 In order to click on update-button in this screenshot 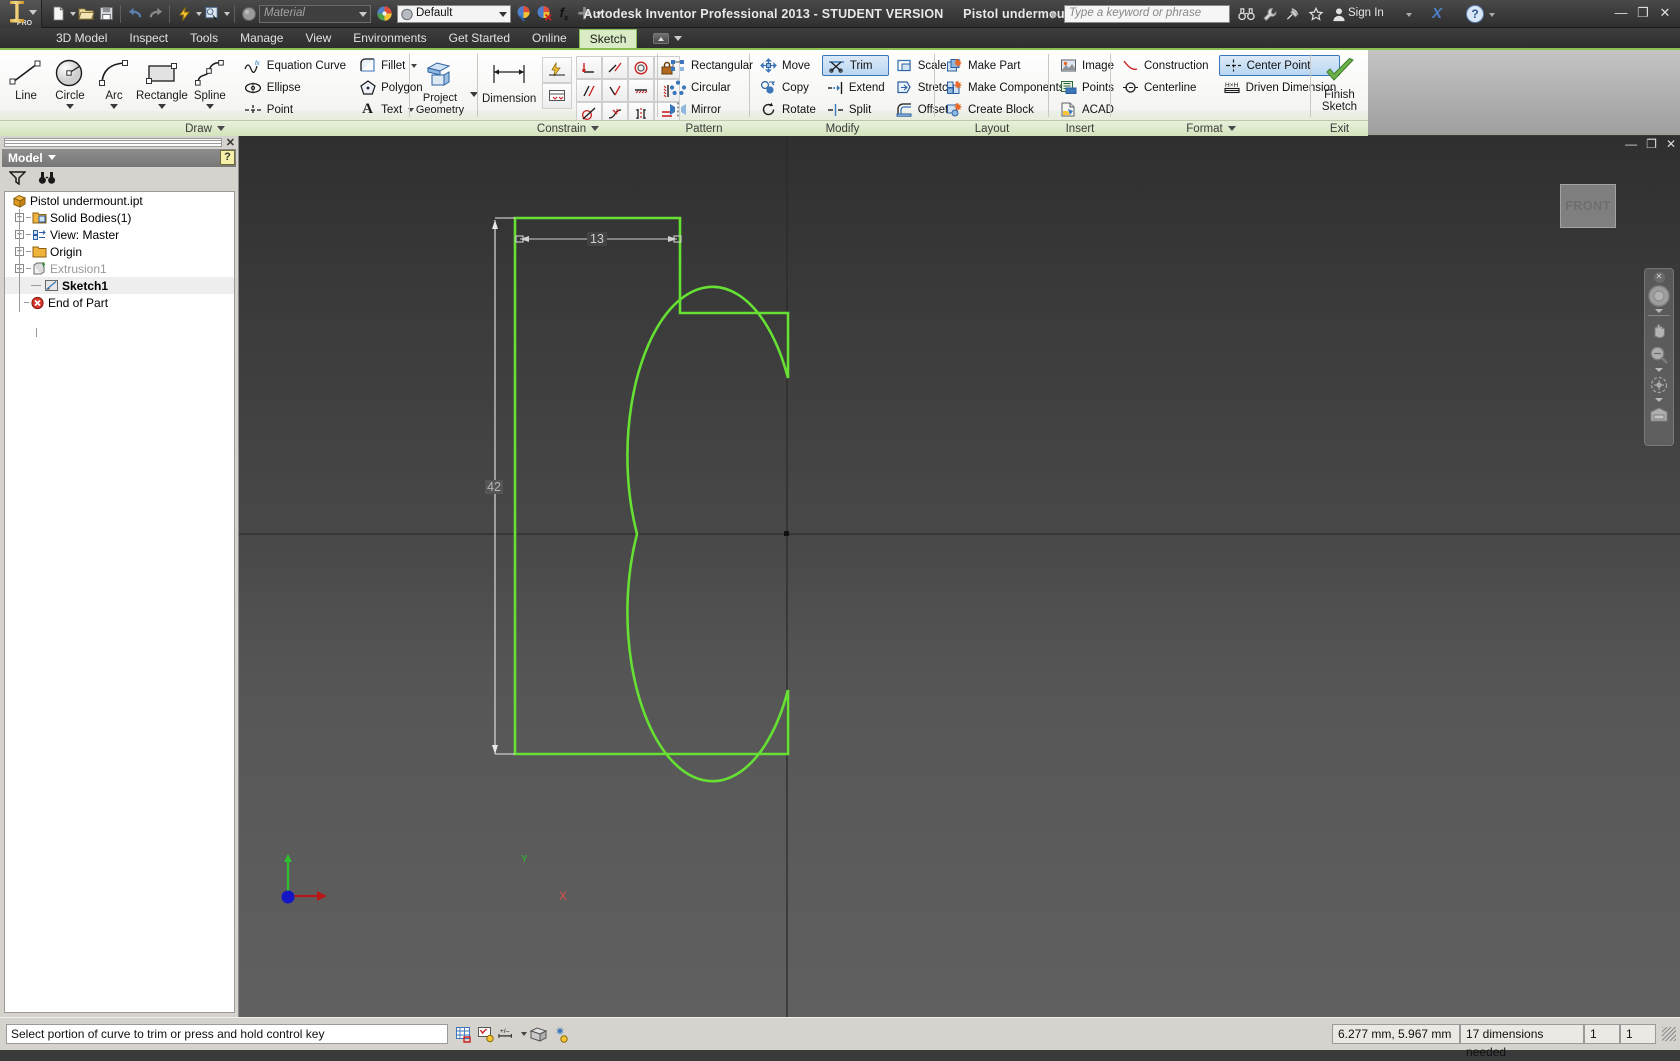, I will do `click(184, 14)`.